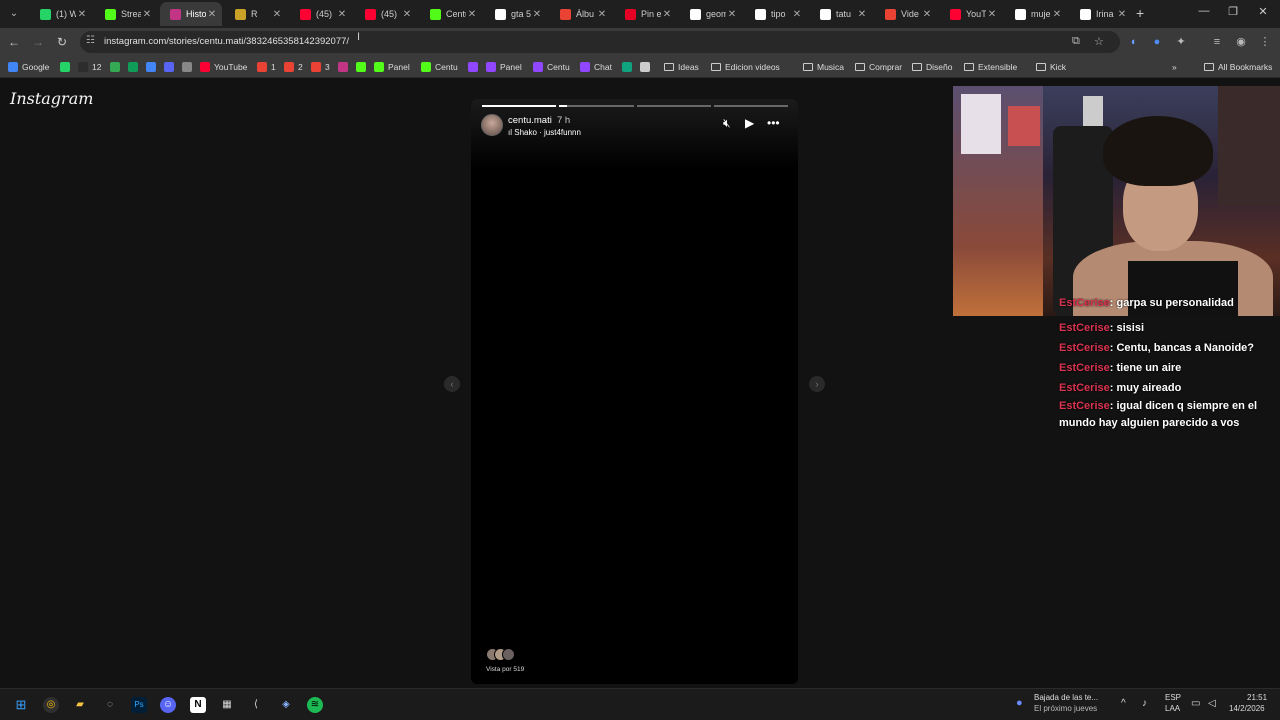  Describe the element at coordinates (191, 14) in the screenshot. I see `tab-3: Histo ✕` at that location.